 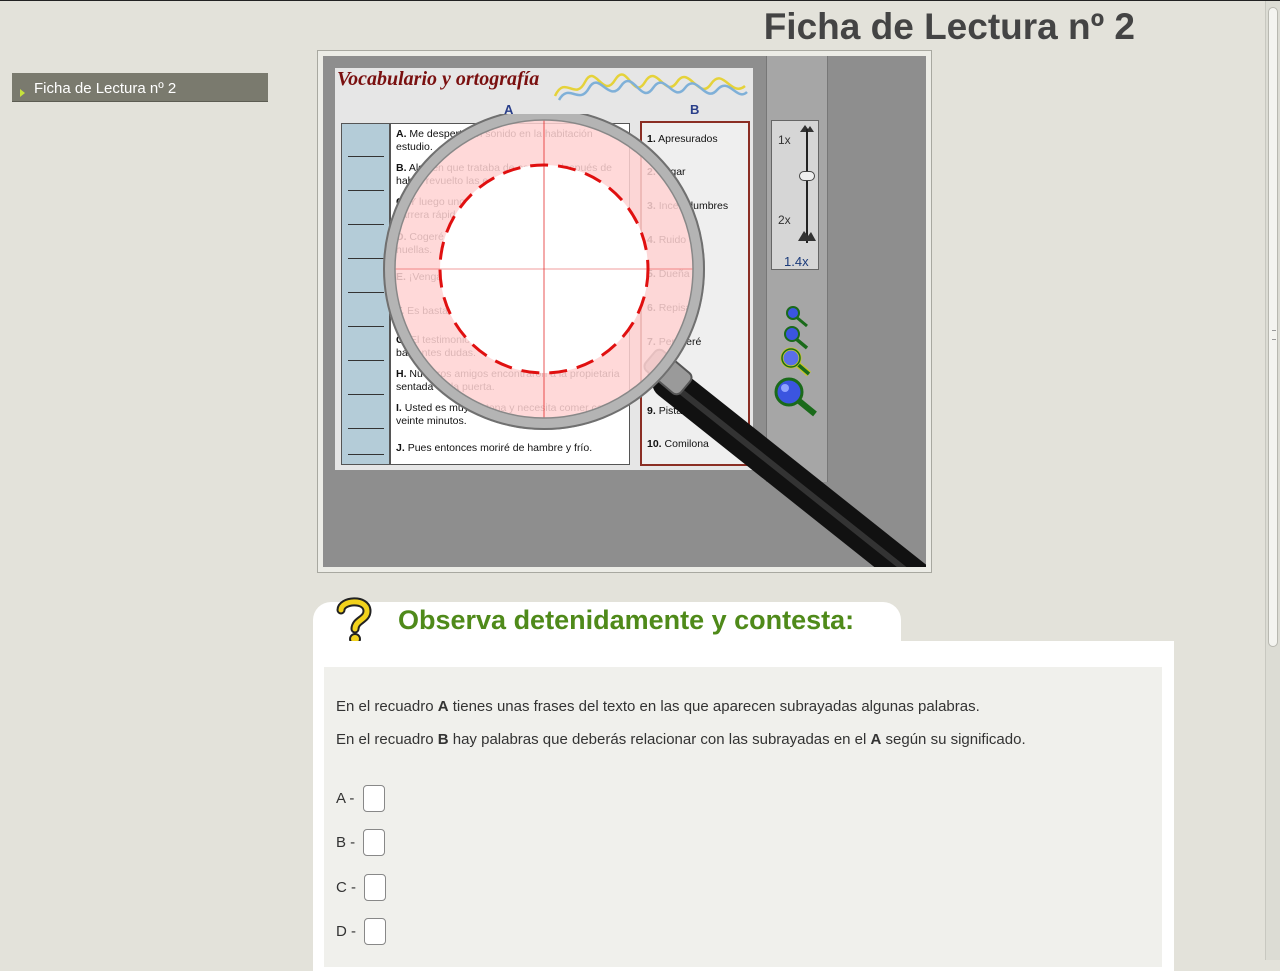 What do you see at coordinates (438, 79) in the screenshot?
I see `worksheet-title: Vocabulario y ortografía` at bounding box center [438, 79].